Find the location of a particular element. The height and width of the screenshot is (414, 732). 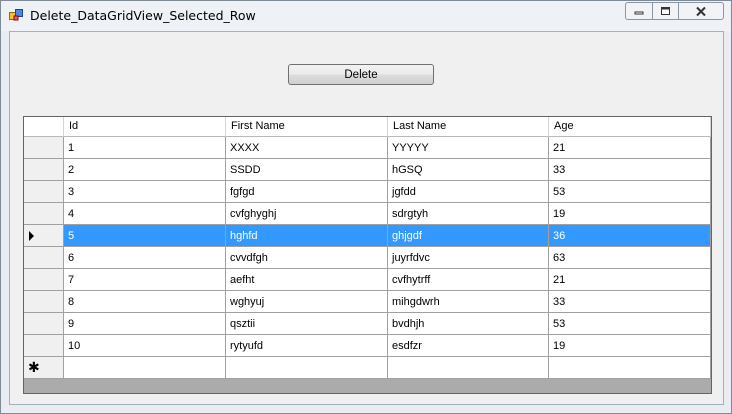

cell-last-name: esdfzr is located at coordinates (468, 346).